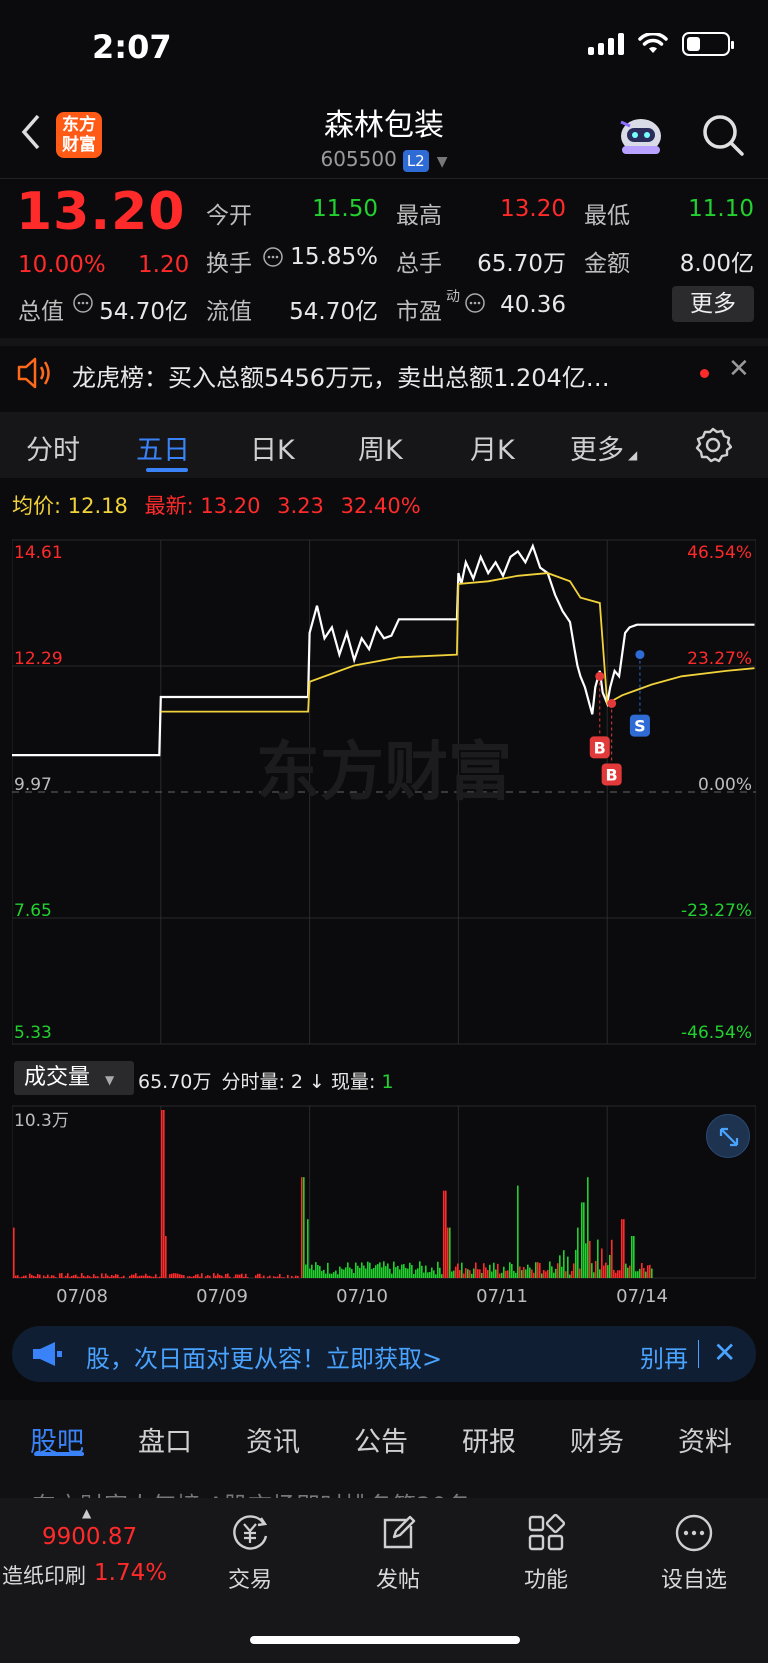 This screenshot has width=768, height=1663. I want to click on battery-icon, so click(708, 44).